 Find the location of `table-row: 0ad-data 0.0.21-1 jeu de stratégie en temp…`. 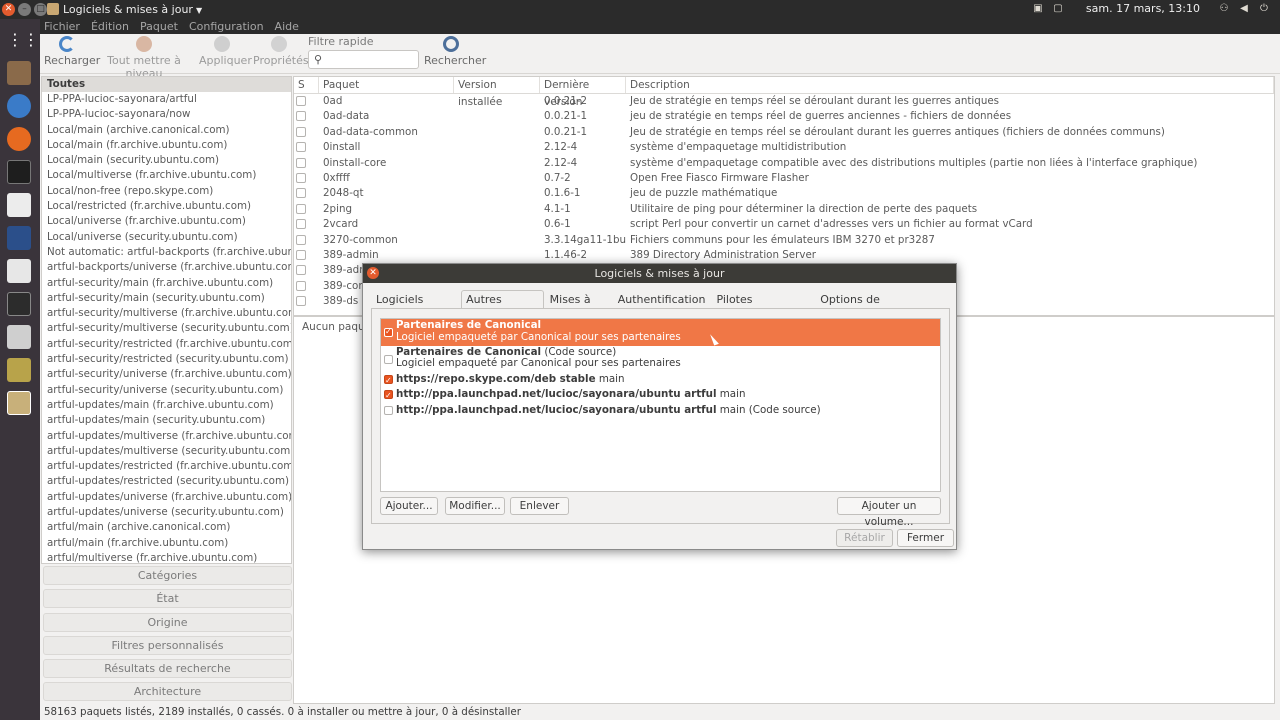

table-row: 0ad-data 0.0.21-1 jeu de stratégie en temp… is located at coordinates (784, 116).